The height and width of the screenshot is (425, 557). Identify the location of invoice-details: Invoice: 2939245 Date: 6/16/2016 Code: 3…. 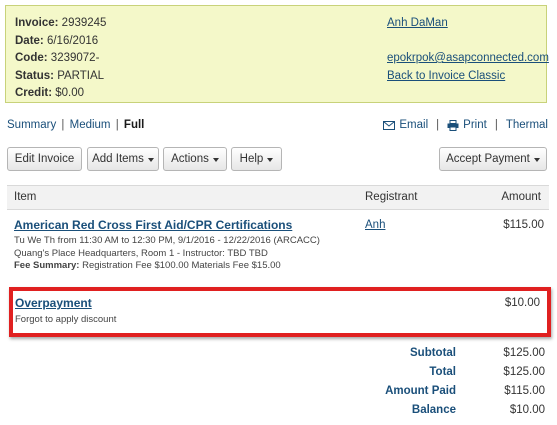
(60, 59).